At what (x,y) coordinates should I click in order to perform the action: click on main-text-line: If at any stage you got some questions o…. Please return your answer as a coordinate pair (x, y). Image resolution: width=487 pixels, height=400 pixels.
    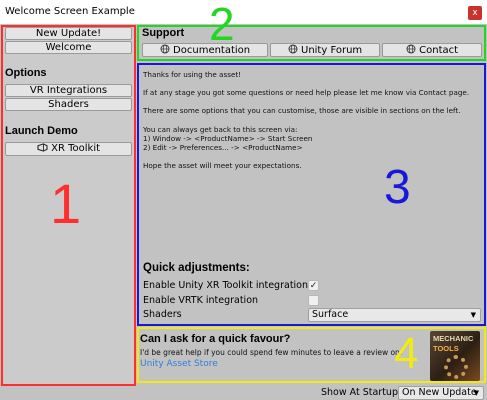
    Looking at the image, I should click on (306, 92).